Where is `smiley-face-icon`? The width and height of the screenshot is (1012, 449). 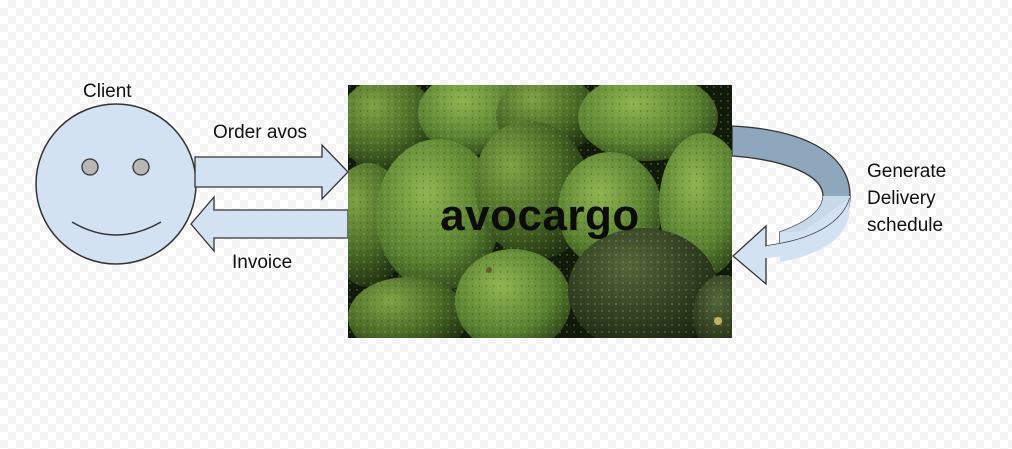 smiley-face-icon is located at coordinates (116, 184).